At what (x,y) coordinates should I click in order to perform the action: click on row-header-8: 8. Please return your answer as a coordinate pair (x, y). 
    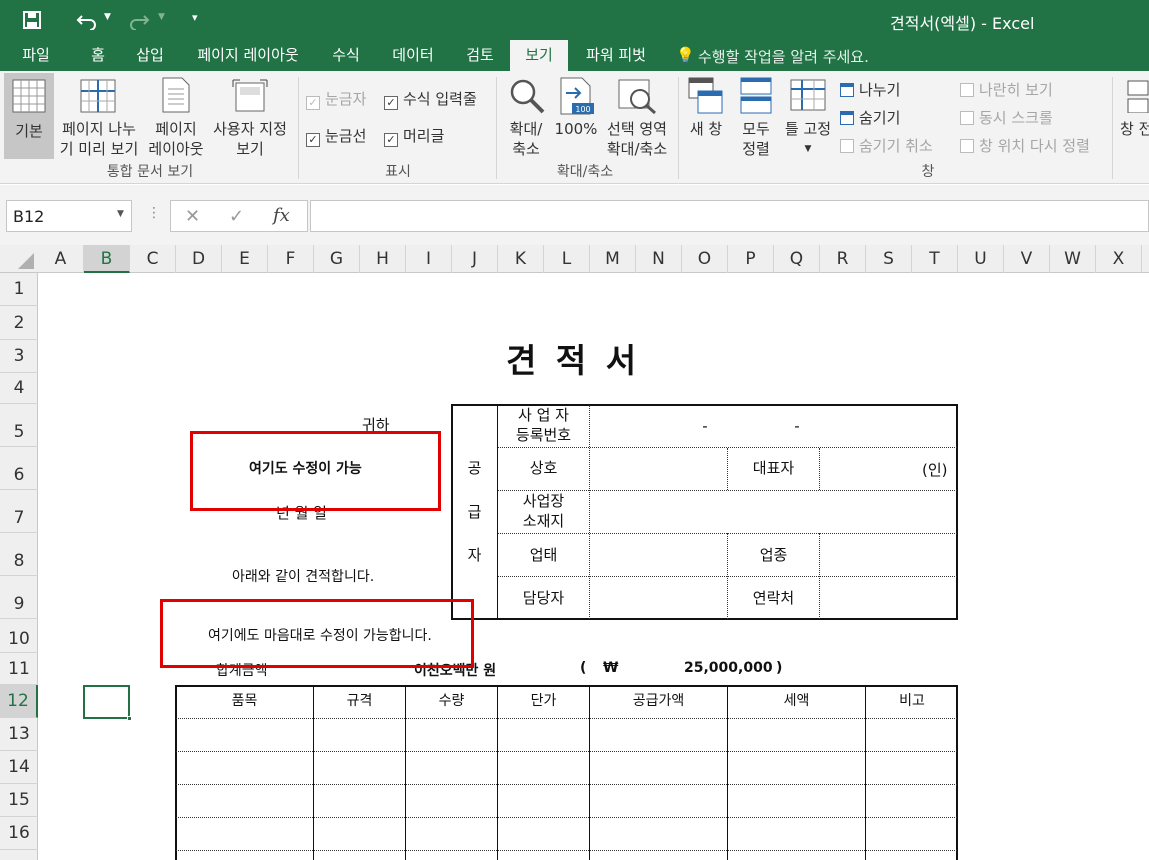
    Looking at the image, I should click on (19, 554).